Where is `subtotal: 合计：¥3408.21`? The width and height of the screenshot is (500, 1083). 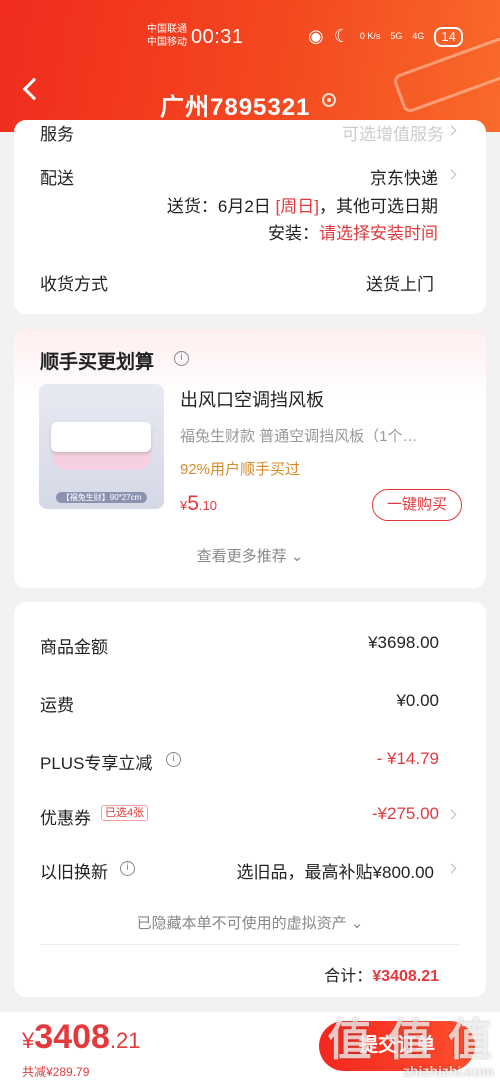
subtotal: 合计：¥3408.21 is located at coordinates (381, 974).